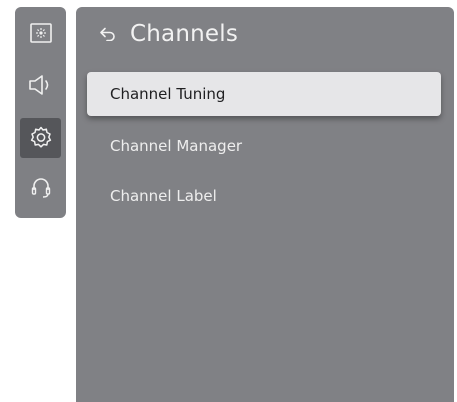  What do you see at coordinates (163, 196) in the screenshot?
I see `menu-item-label: Channel Label` at bounding box center [163, 196].